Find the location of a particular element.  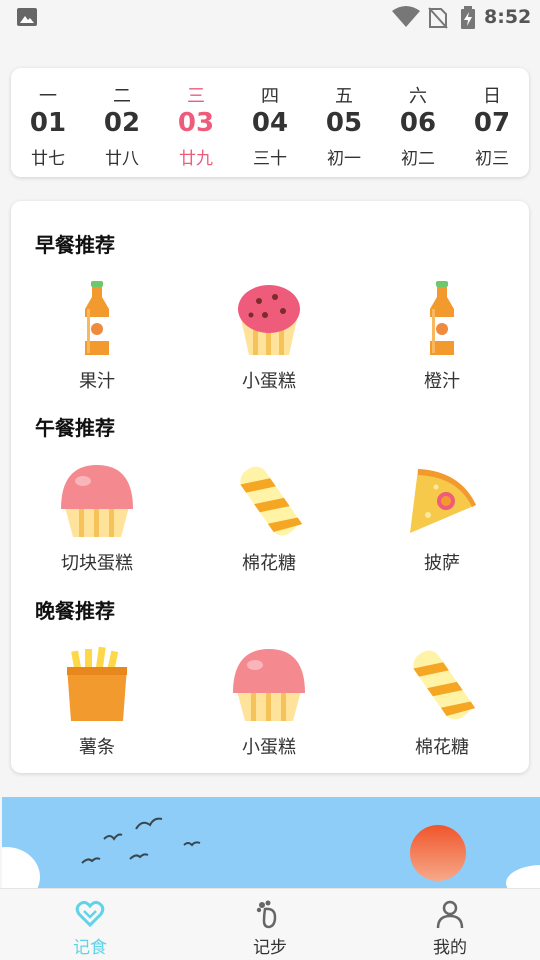

date-number: 06 is located at coordinates (418, 123).